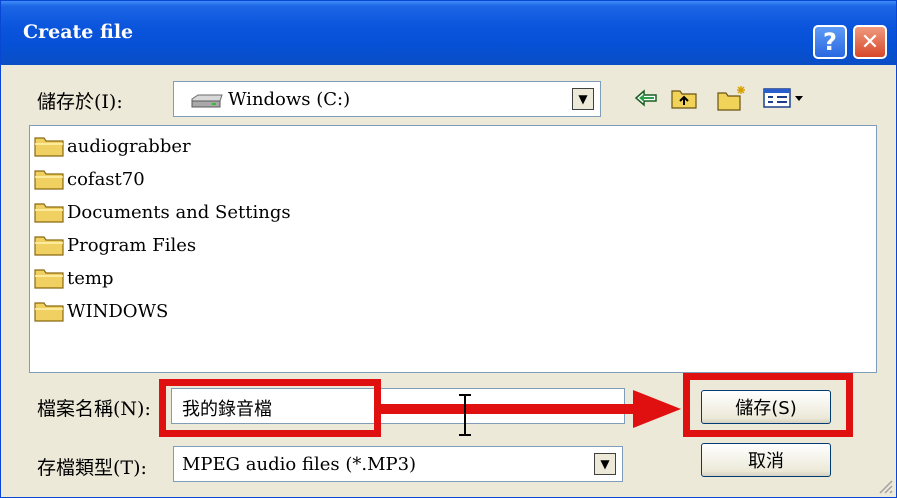  I want to click on new-folder-button, so click(732, 98).